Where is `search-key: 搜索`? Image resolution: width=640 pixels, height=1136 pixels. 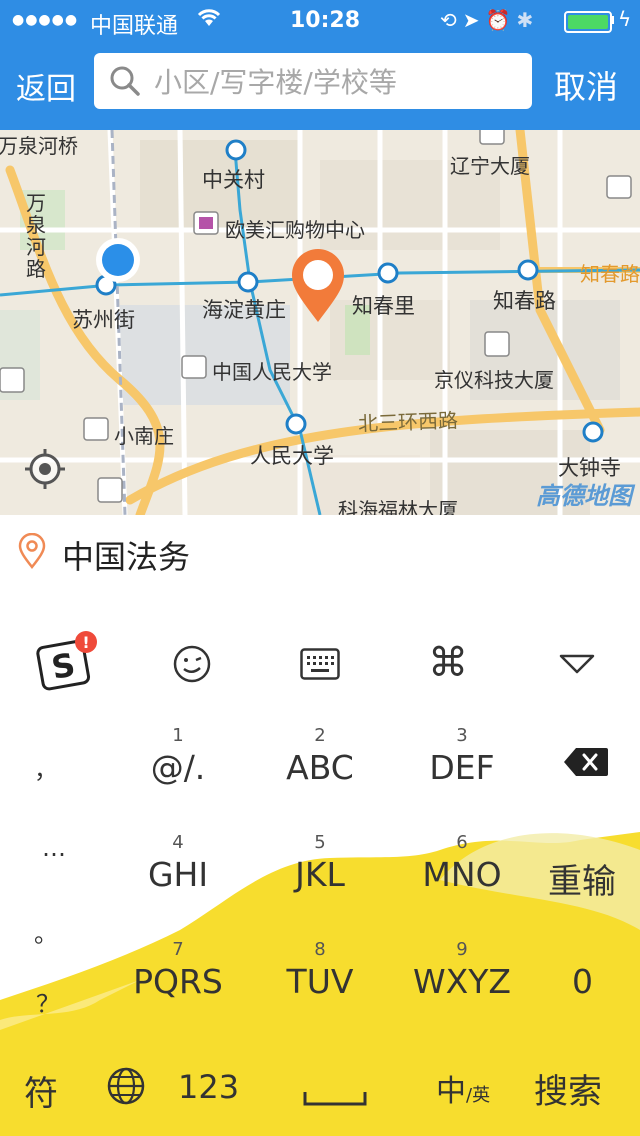
search-key: 搜索 is located at coordinates (568, 1088).